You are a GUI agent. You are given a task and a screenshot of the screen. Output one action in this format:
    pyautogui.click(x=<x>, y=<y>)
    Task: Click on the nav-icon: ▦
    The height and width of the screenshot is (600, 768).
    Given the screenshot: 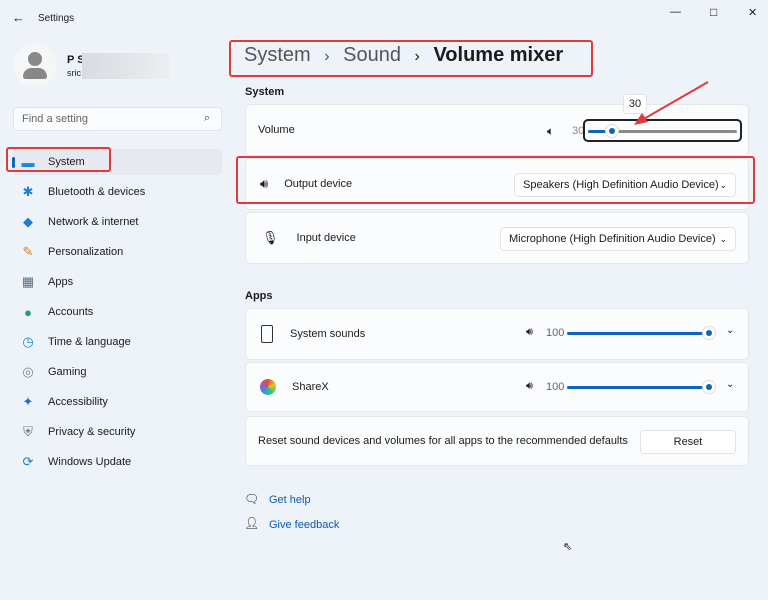 What is the action you would take?
    pyautogui.click(x=28, y=281)
    